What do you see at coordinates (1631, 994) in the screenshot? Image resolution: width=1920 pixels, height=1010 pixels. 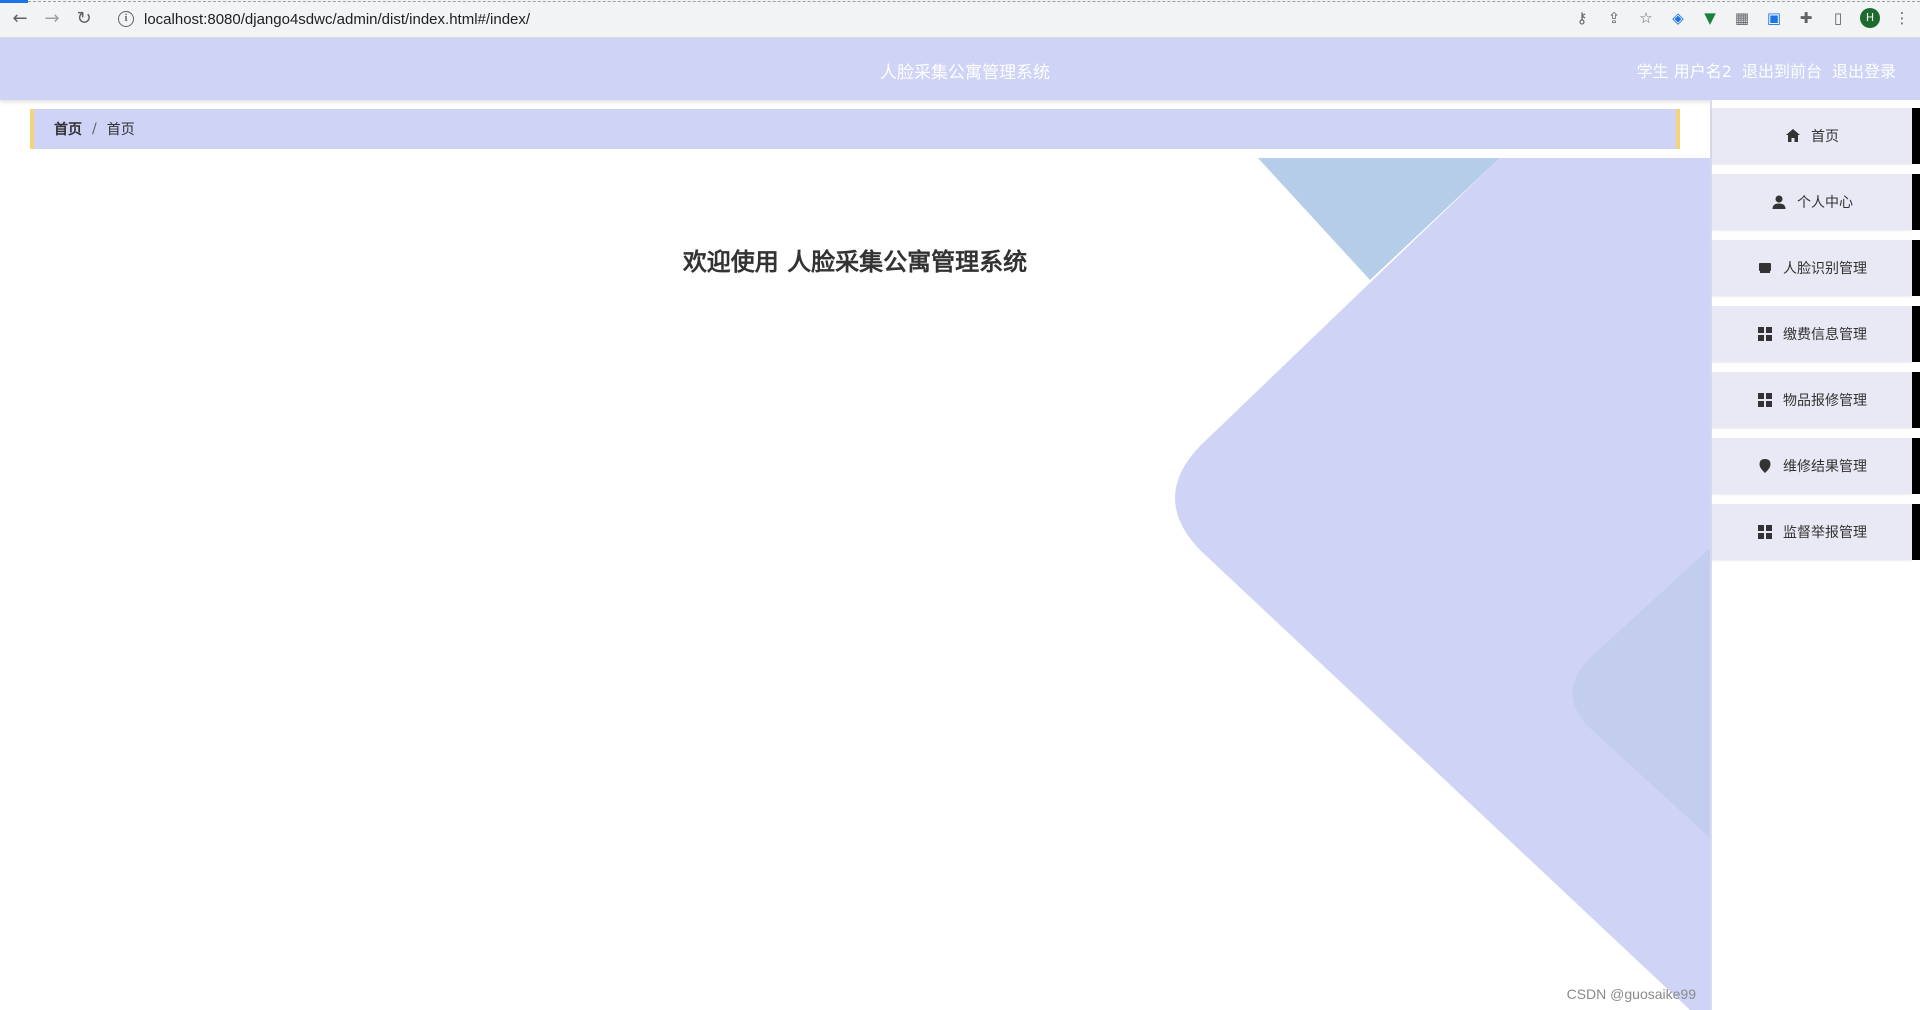 I see `watermark: CSDN @guosaike99` at bounding box center [1631, 994].